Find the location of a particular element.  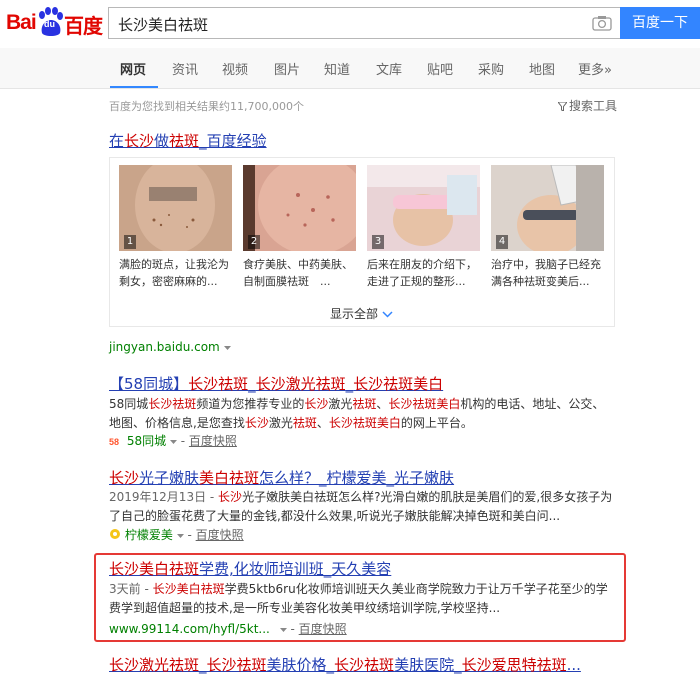

header: Bai du 百度 长沙美白祛斑 百度一下 is located at coordinates (350, 24).